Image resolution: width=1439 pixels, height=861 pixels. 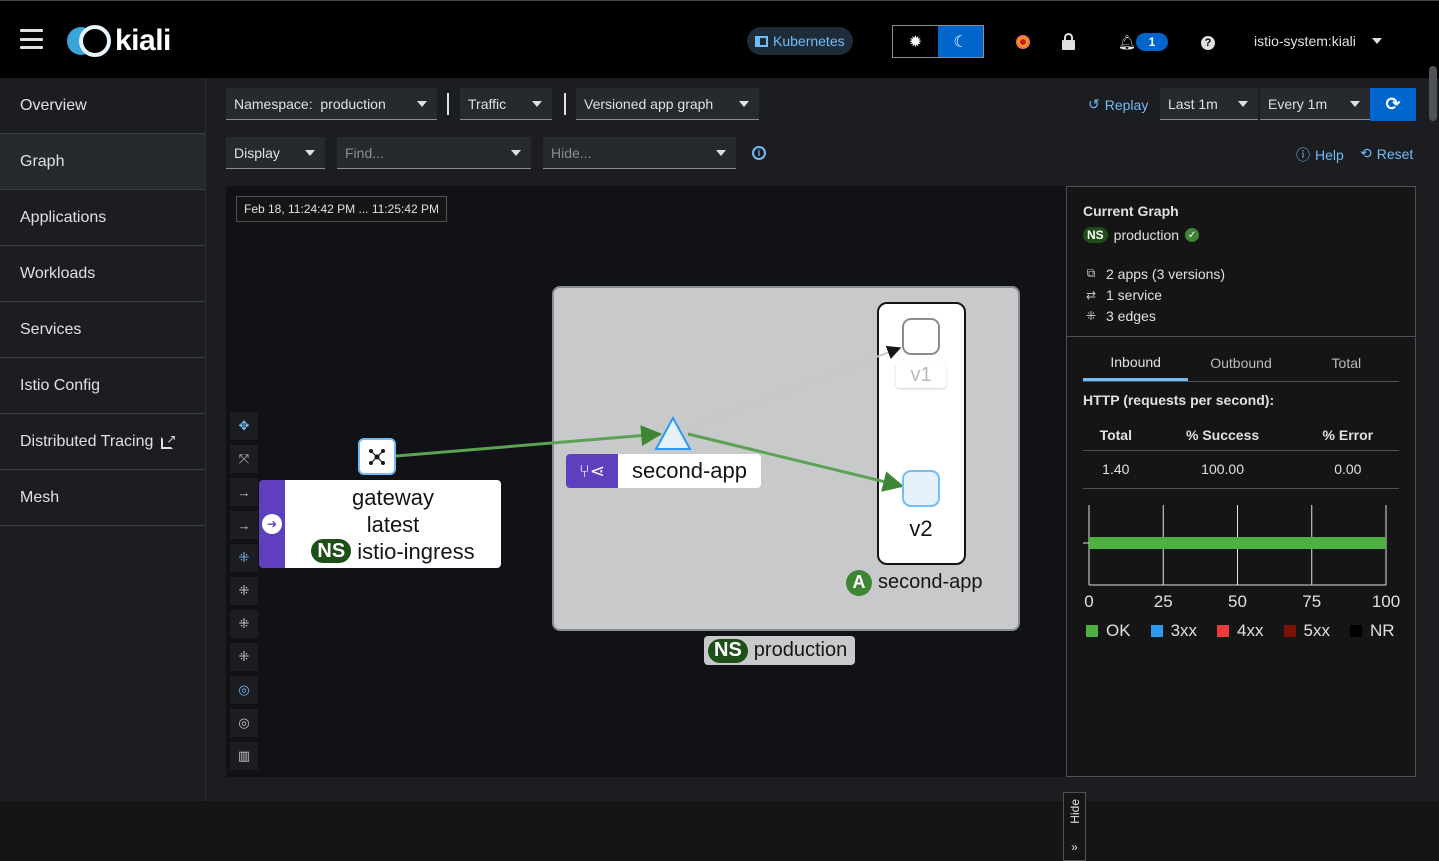 What do you see at coordinates (102, 106) in the screenshot?
I see `sidebar-item-overview: Overview` at bounding box center [102, 106].